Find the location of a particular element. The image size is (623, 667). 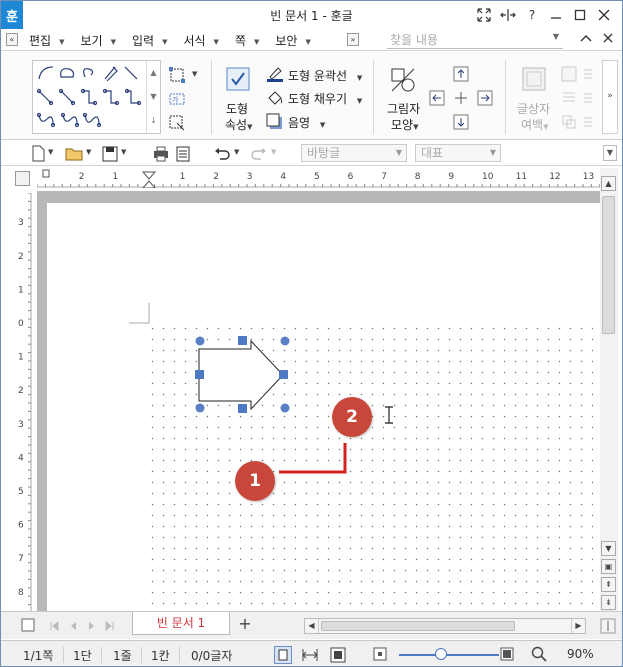

align-left-icon is located at coordinates (437, 98).